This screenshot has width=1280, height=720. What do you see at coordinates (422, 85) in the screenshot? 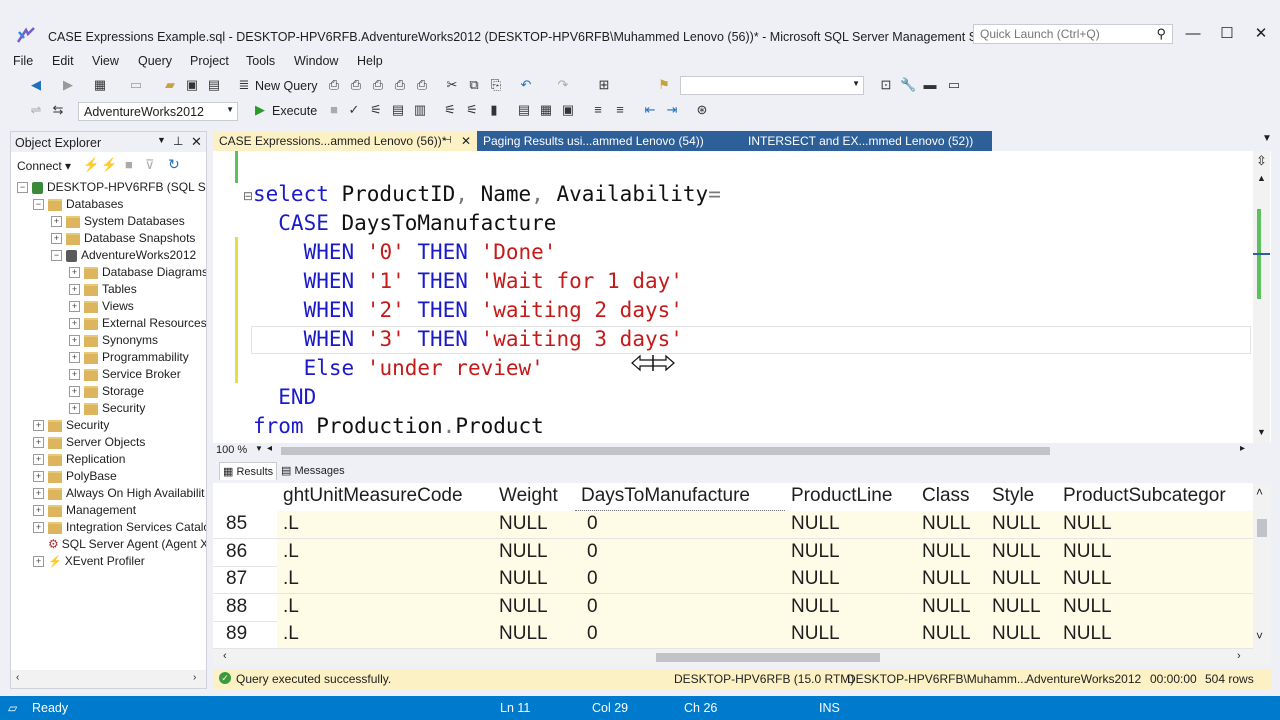
I see `analysis-query-icon: ⎙` at bounding box center [422, 85].